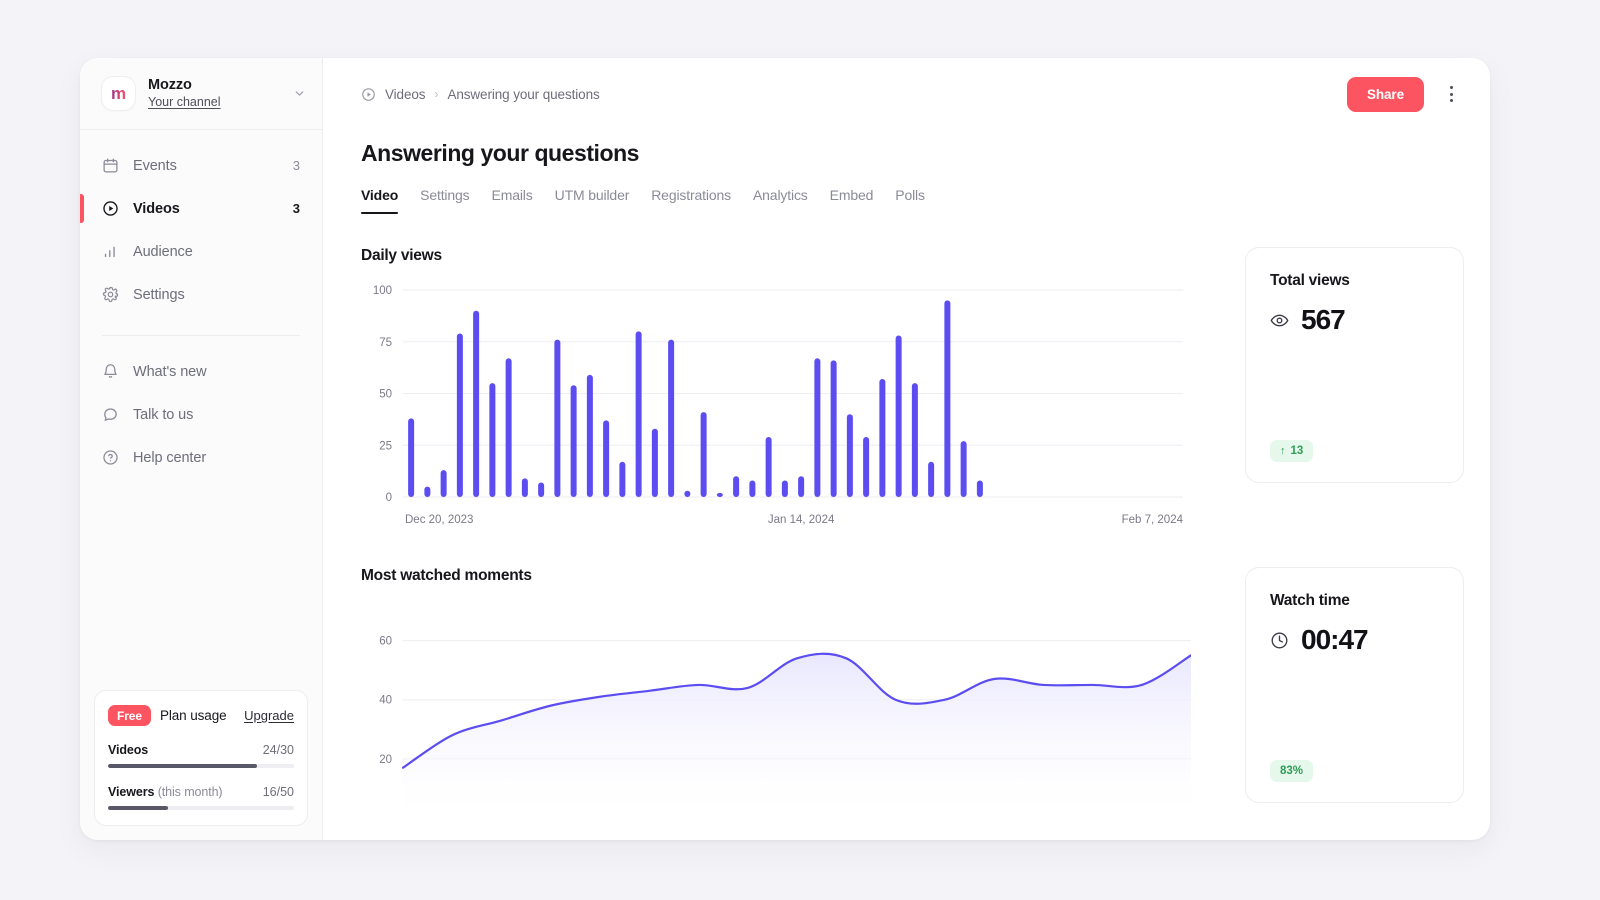 This screenshot has width=1600, height=900. Describe the element at coordinates (1292, 771) in the screenshot. I see `watch-time-trend-badge: 83%` at that location.